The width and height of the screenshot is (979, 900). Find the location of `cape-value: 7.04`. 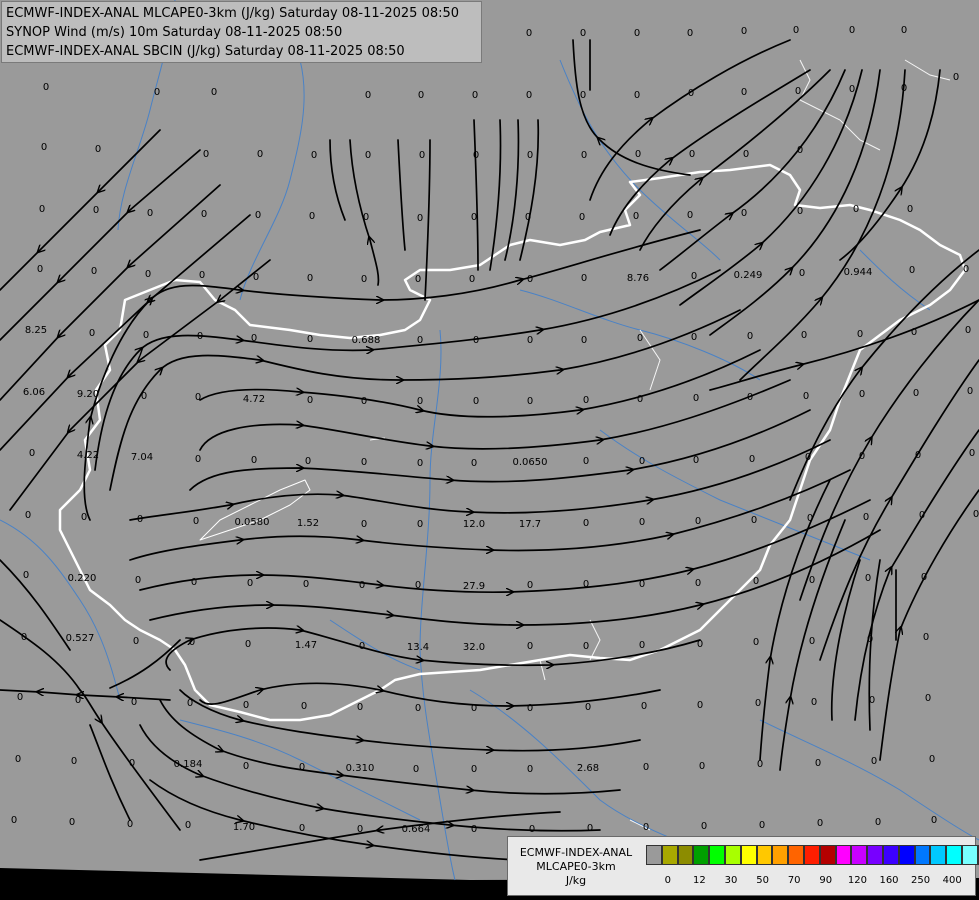

cape-value: 7.04 is located at coordinates (142, 457).